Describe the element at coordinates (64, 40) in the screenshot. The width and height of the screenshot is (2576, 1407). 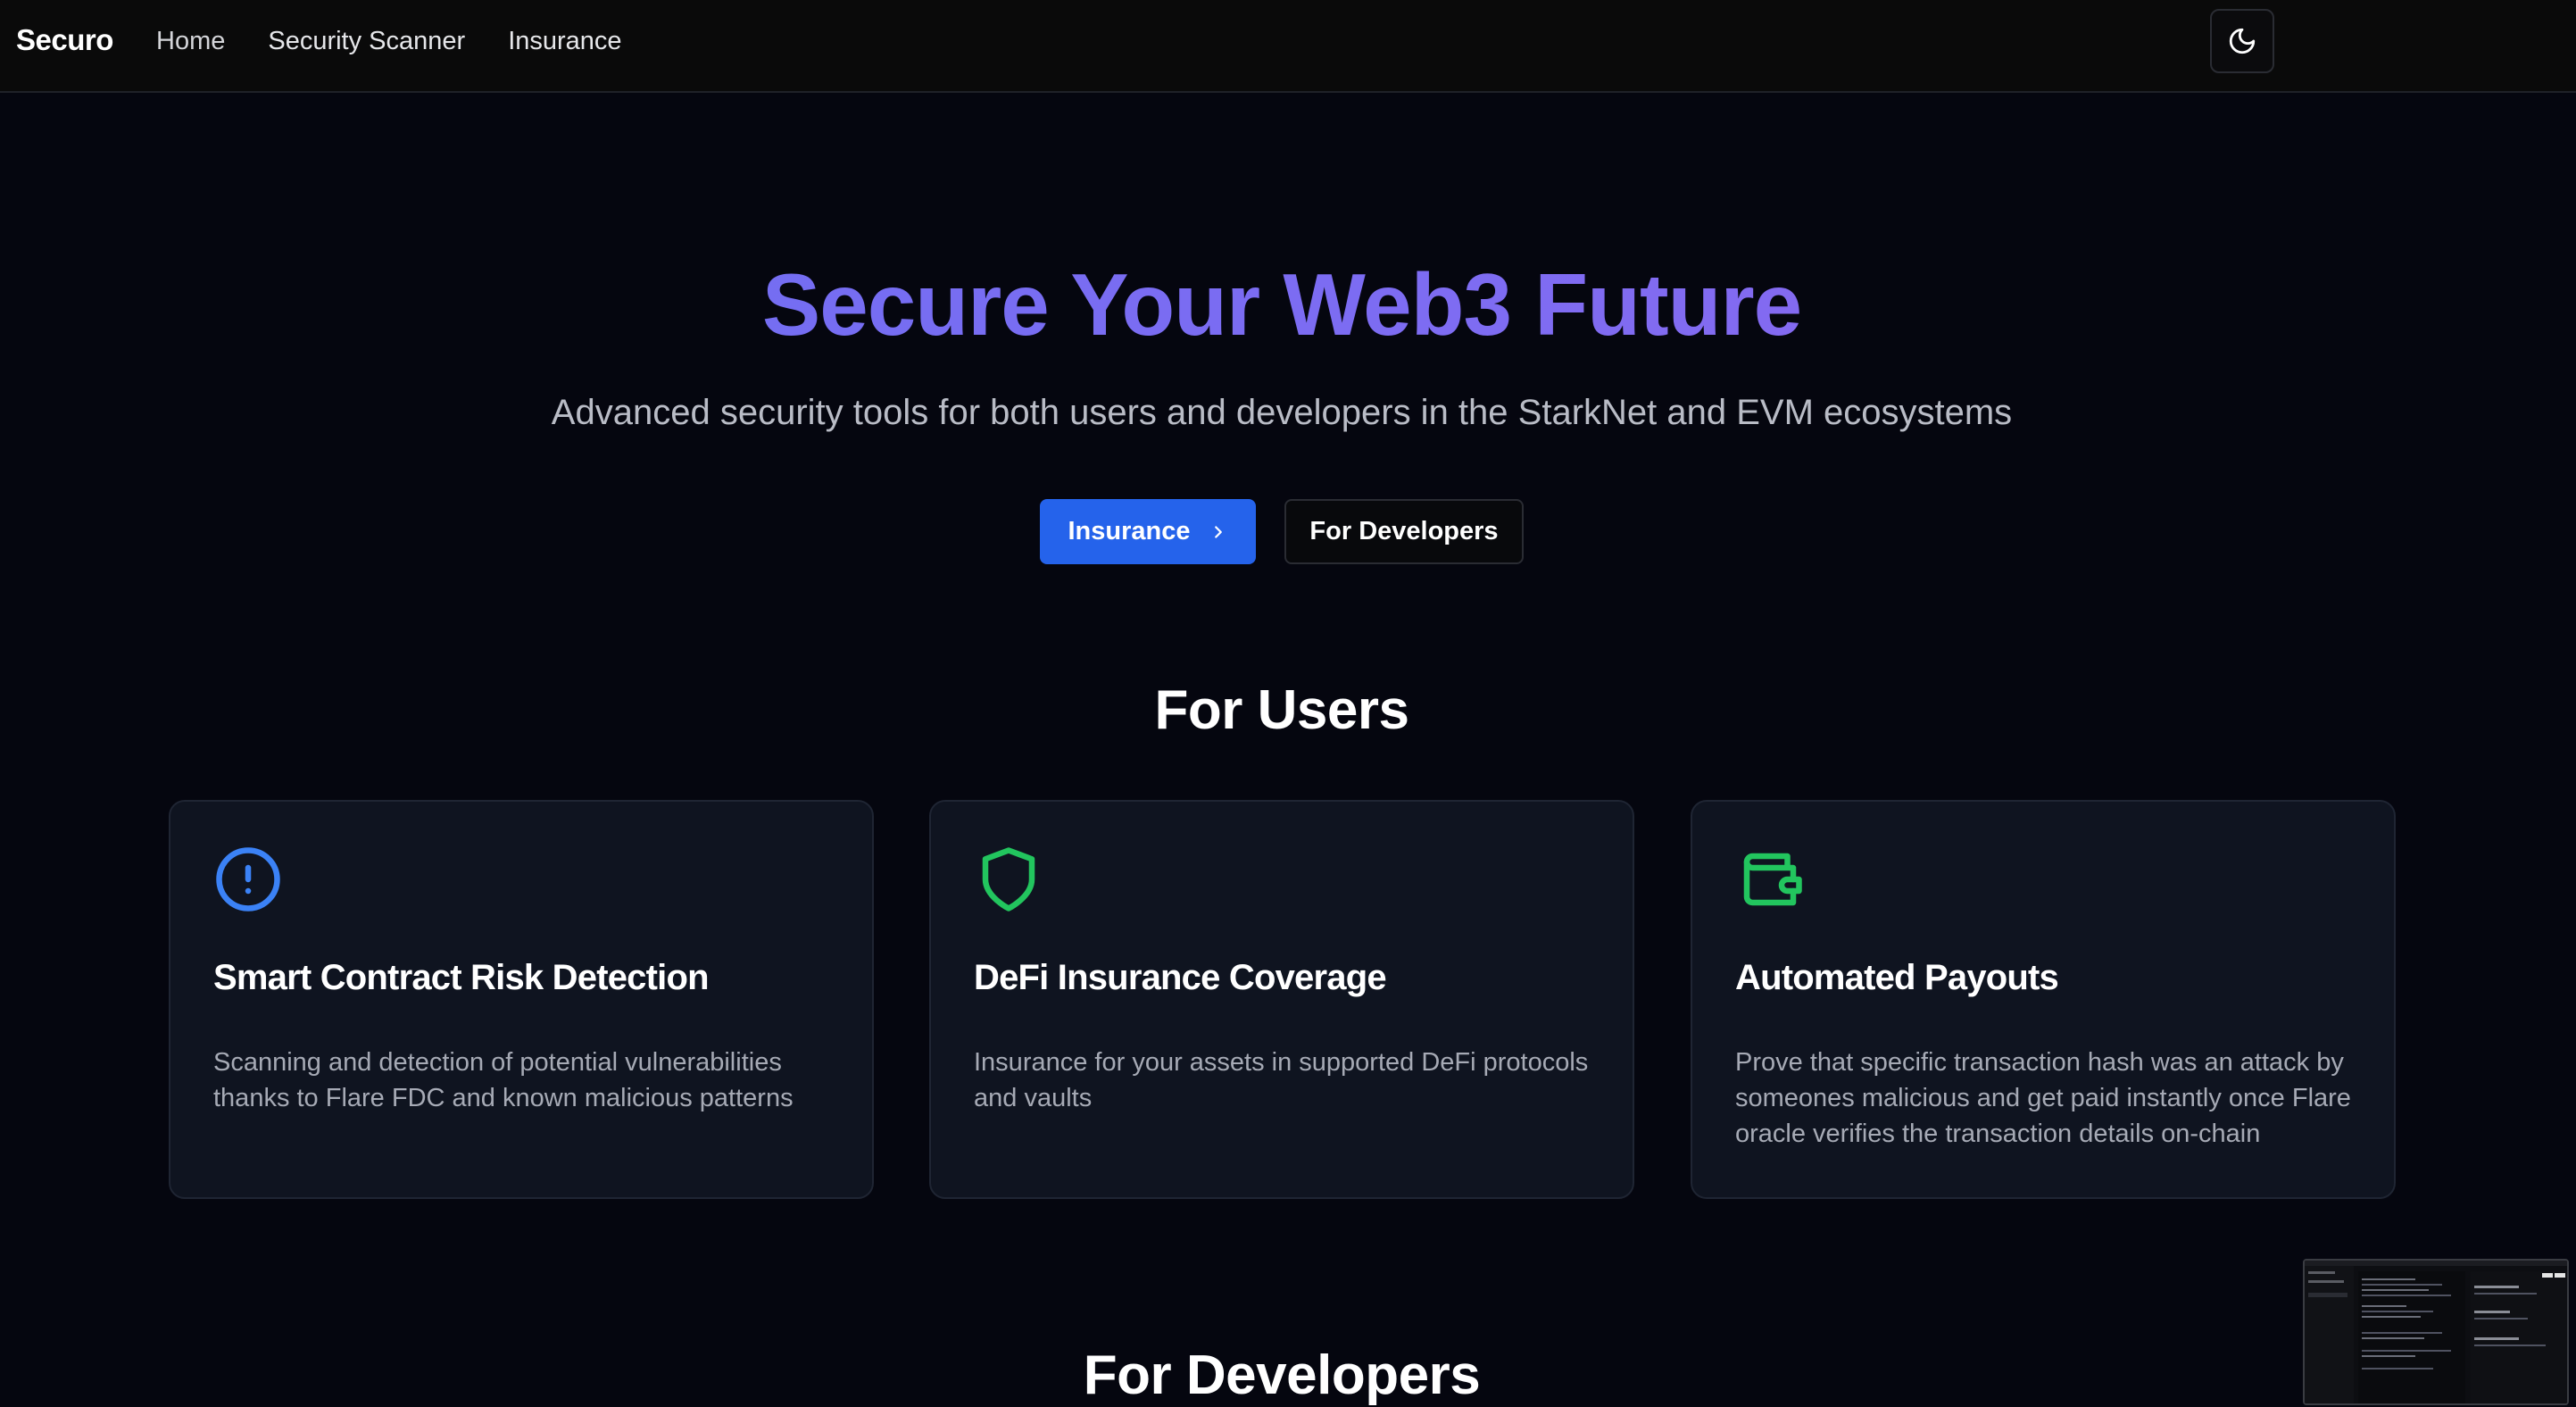
I see `brand-logo: Securo` at that location.